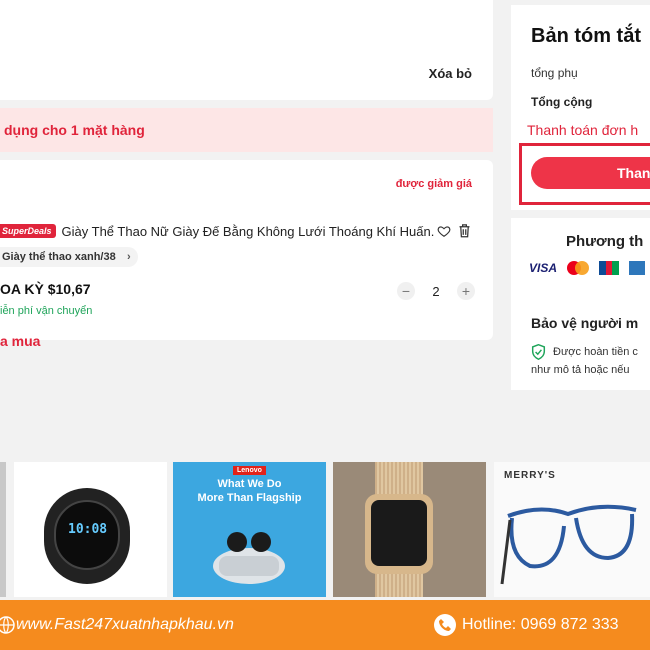 The image size is (650, 650). Describe the element at coordinates (605, 241) in the screenshot. I see `payment-title: Phương th` at that location.